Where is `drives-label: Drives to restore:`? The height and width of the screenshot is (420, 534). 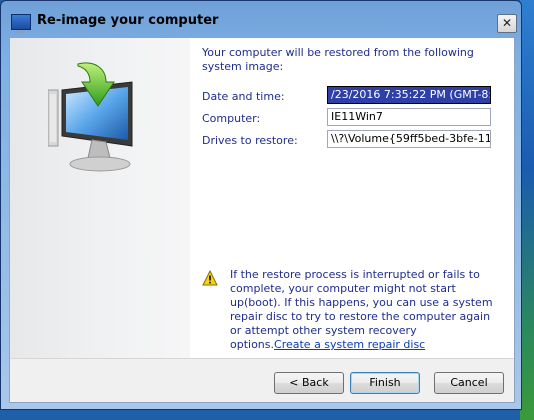
drives-label: Drives to restore: is located at coordinates (250, 140).